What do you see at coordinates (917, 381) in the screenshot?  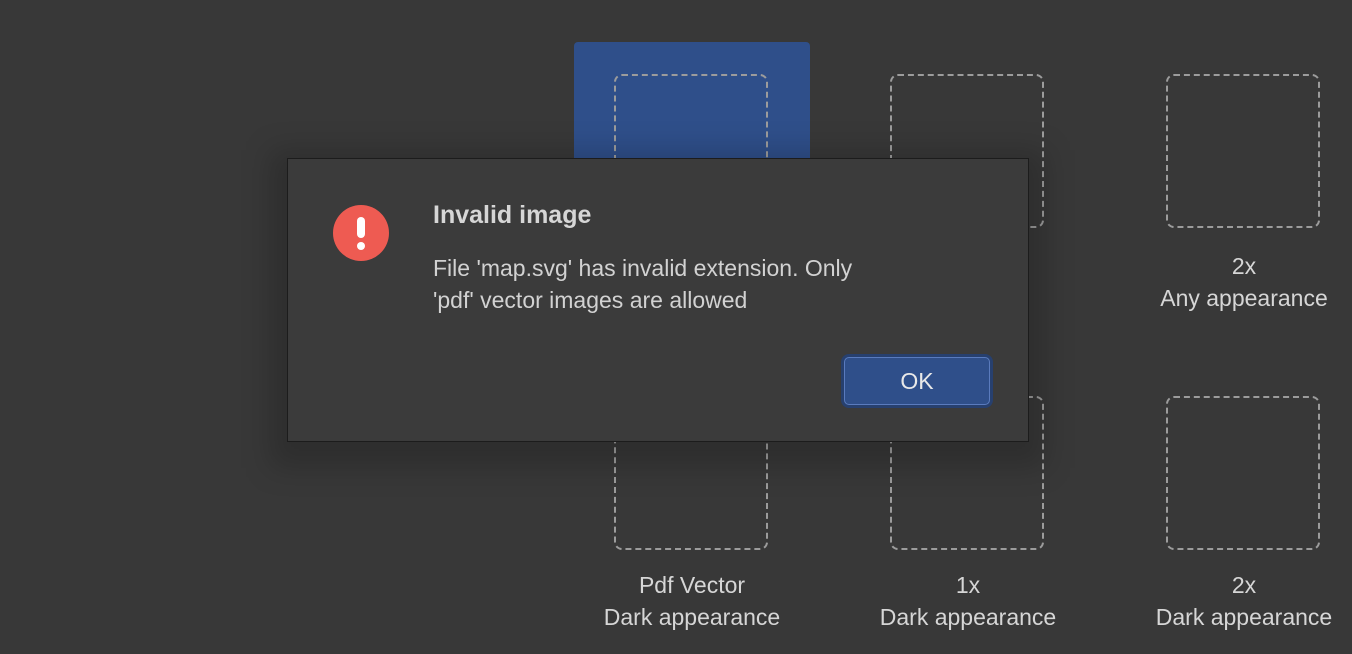 I see `ok-button: OK` at bounding box center [917, 381].